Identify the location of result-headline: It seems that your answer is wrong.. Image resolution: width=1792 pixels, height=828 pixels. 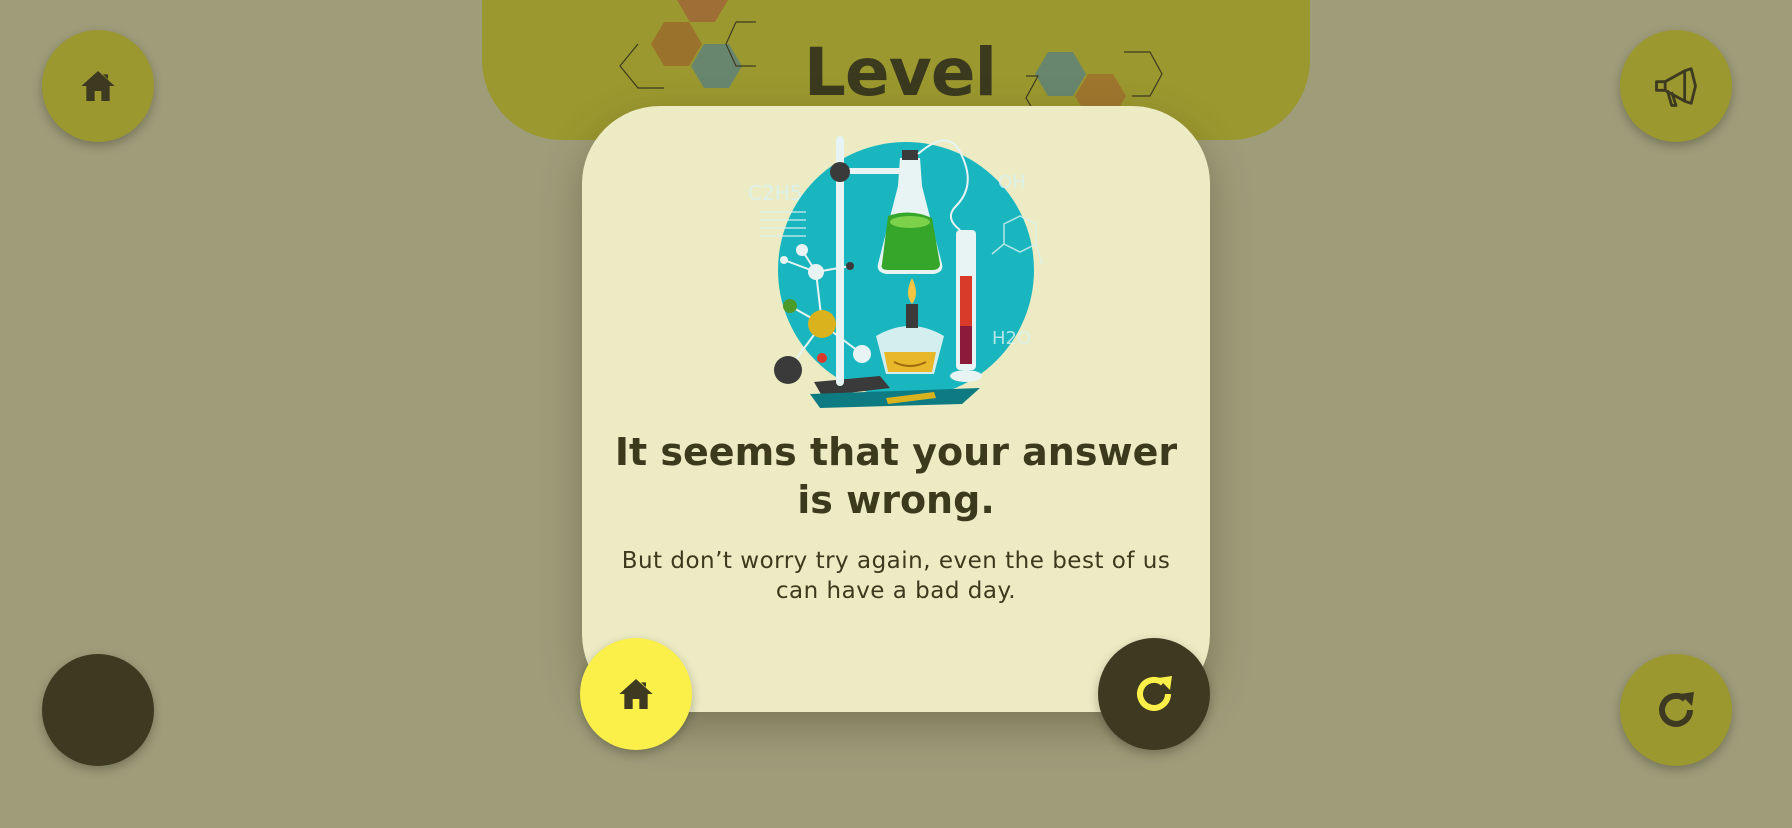
(896, 476).